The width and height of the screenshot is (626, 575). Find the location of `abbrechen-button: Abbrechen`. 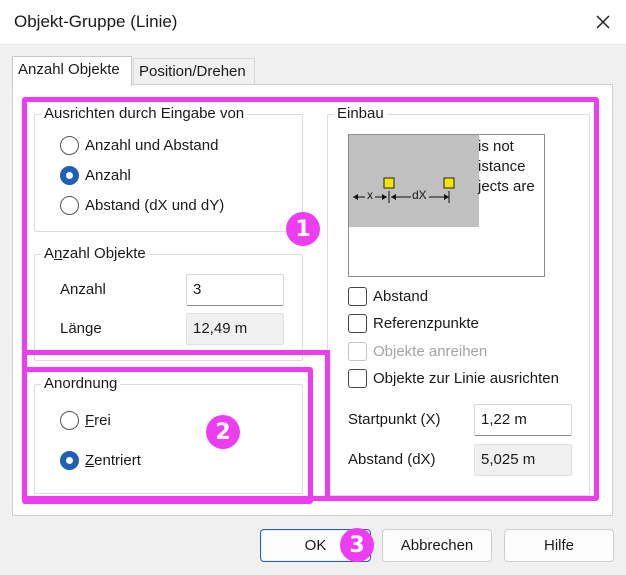

abbrechen-button: Abbrechen is located at coordinates (437, 545).